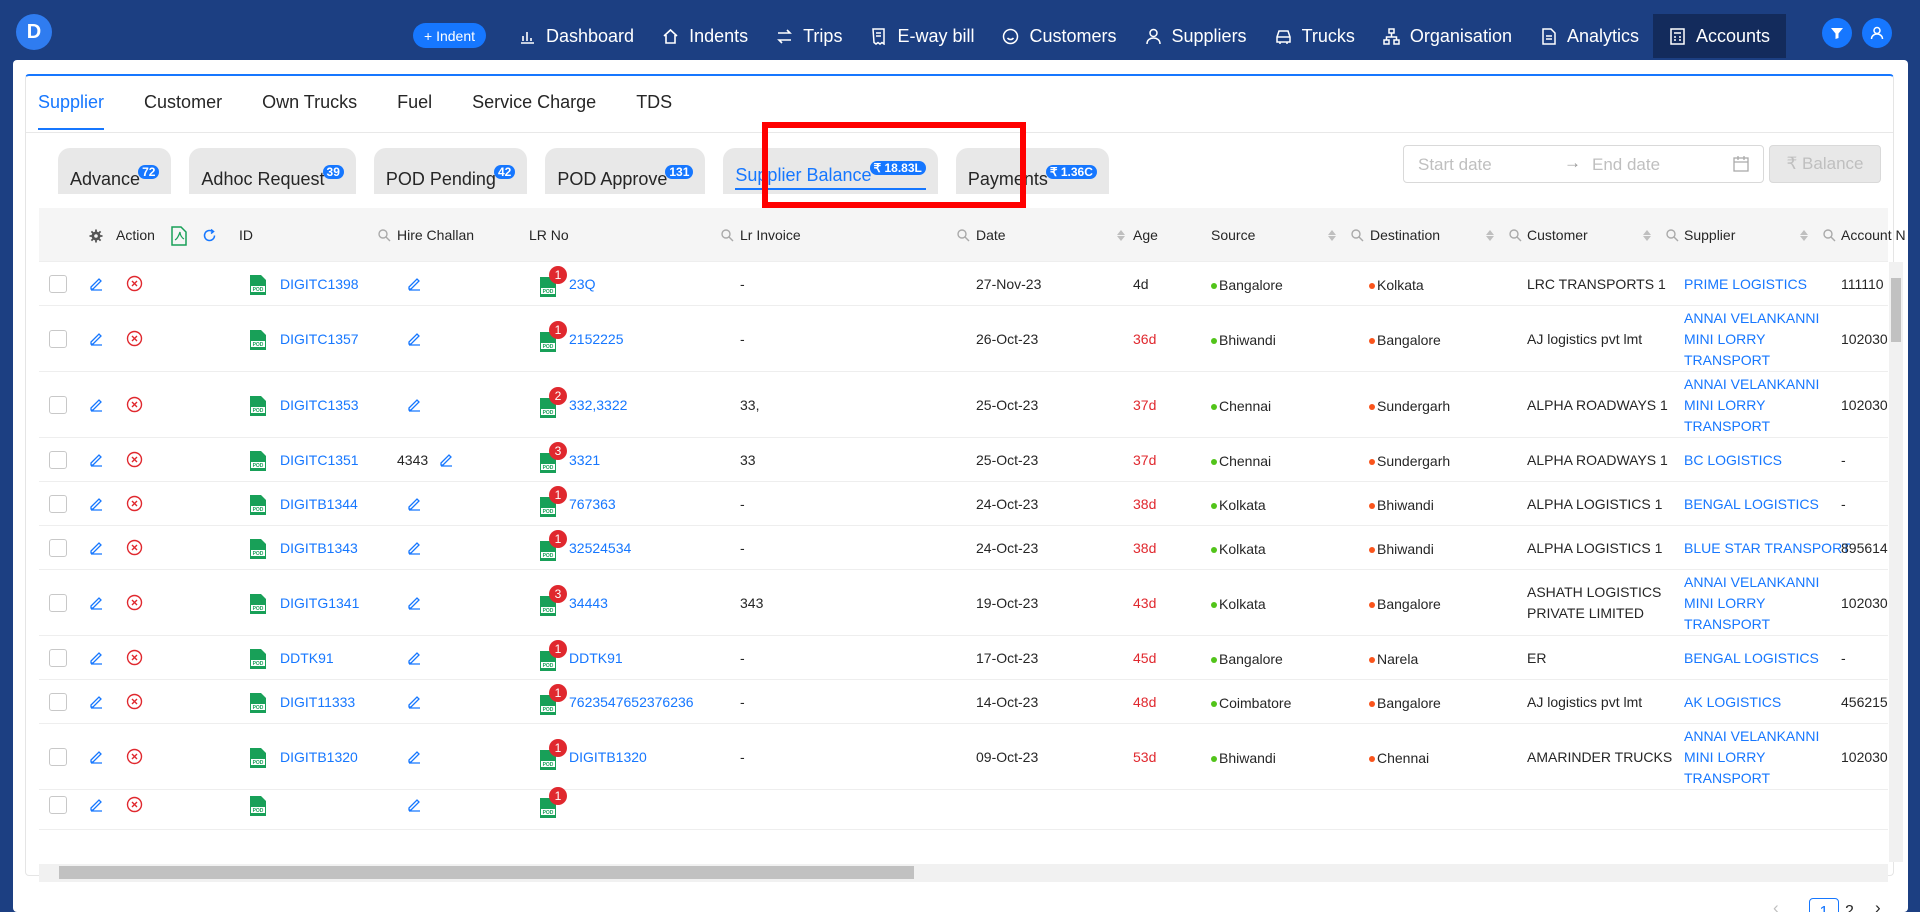  What do you see at coordinates (1583, 164) in the screenshot?
I see `date-range-picker: Start date → End date` at bounding box center [1583, 164].